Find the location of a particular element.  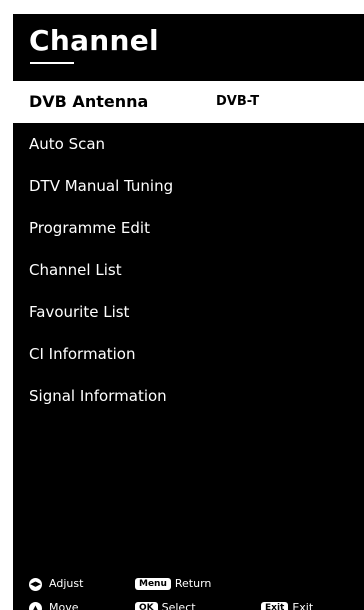

menu-item-programme-edit: Programme Edit is located at coordinates (188, 228).